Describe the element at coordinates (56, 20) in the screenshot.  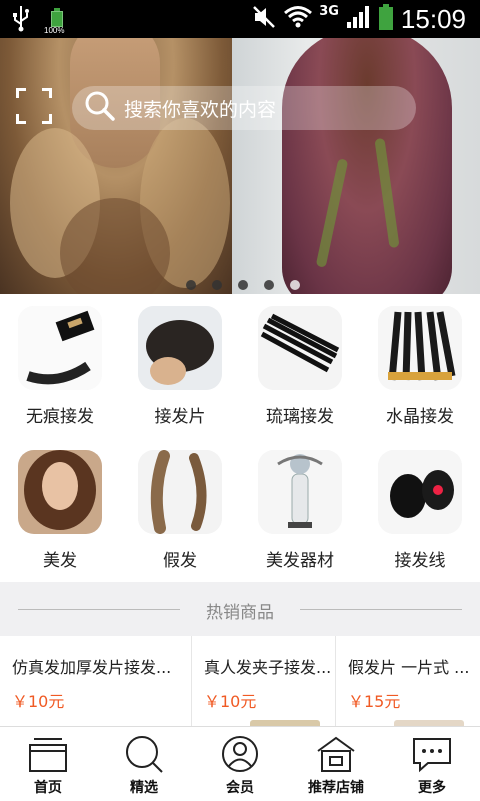
I see `battery-full-icon: 100%` at that location.